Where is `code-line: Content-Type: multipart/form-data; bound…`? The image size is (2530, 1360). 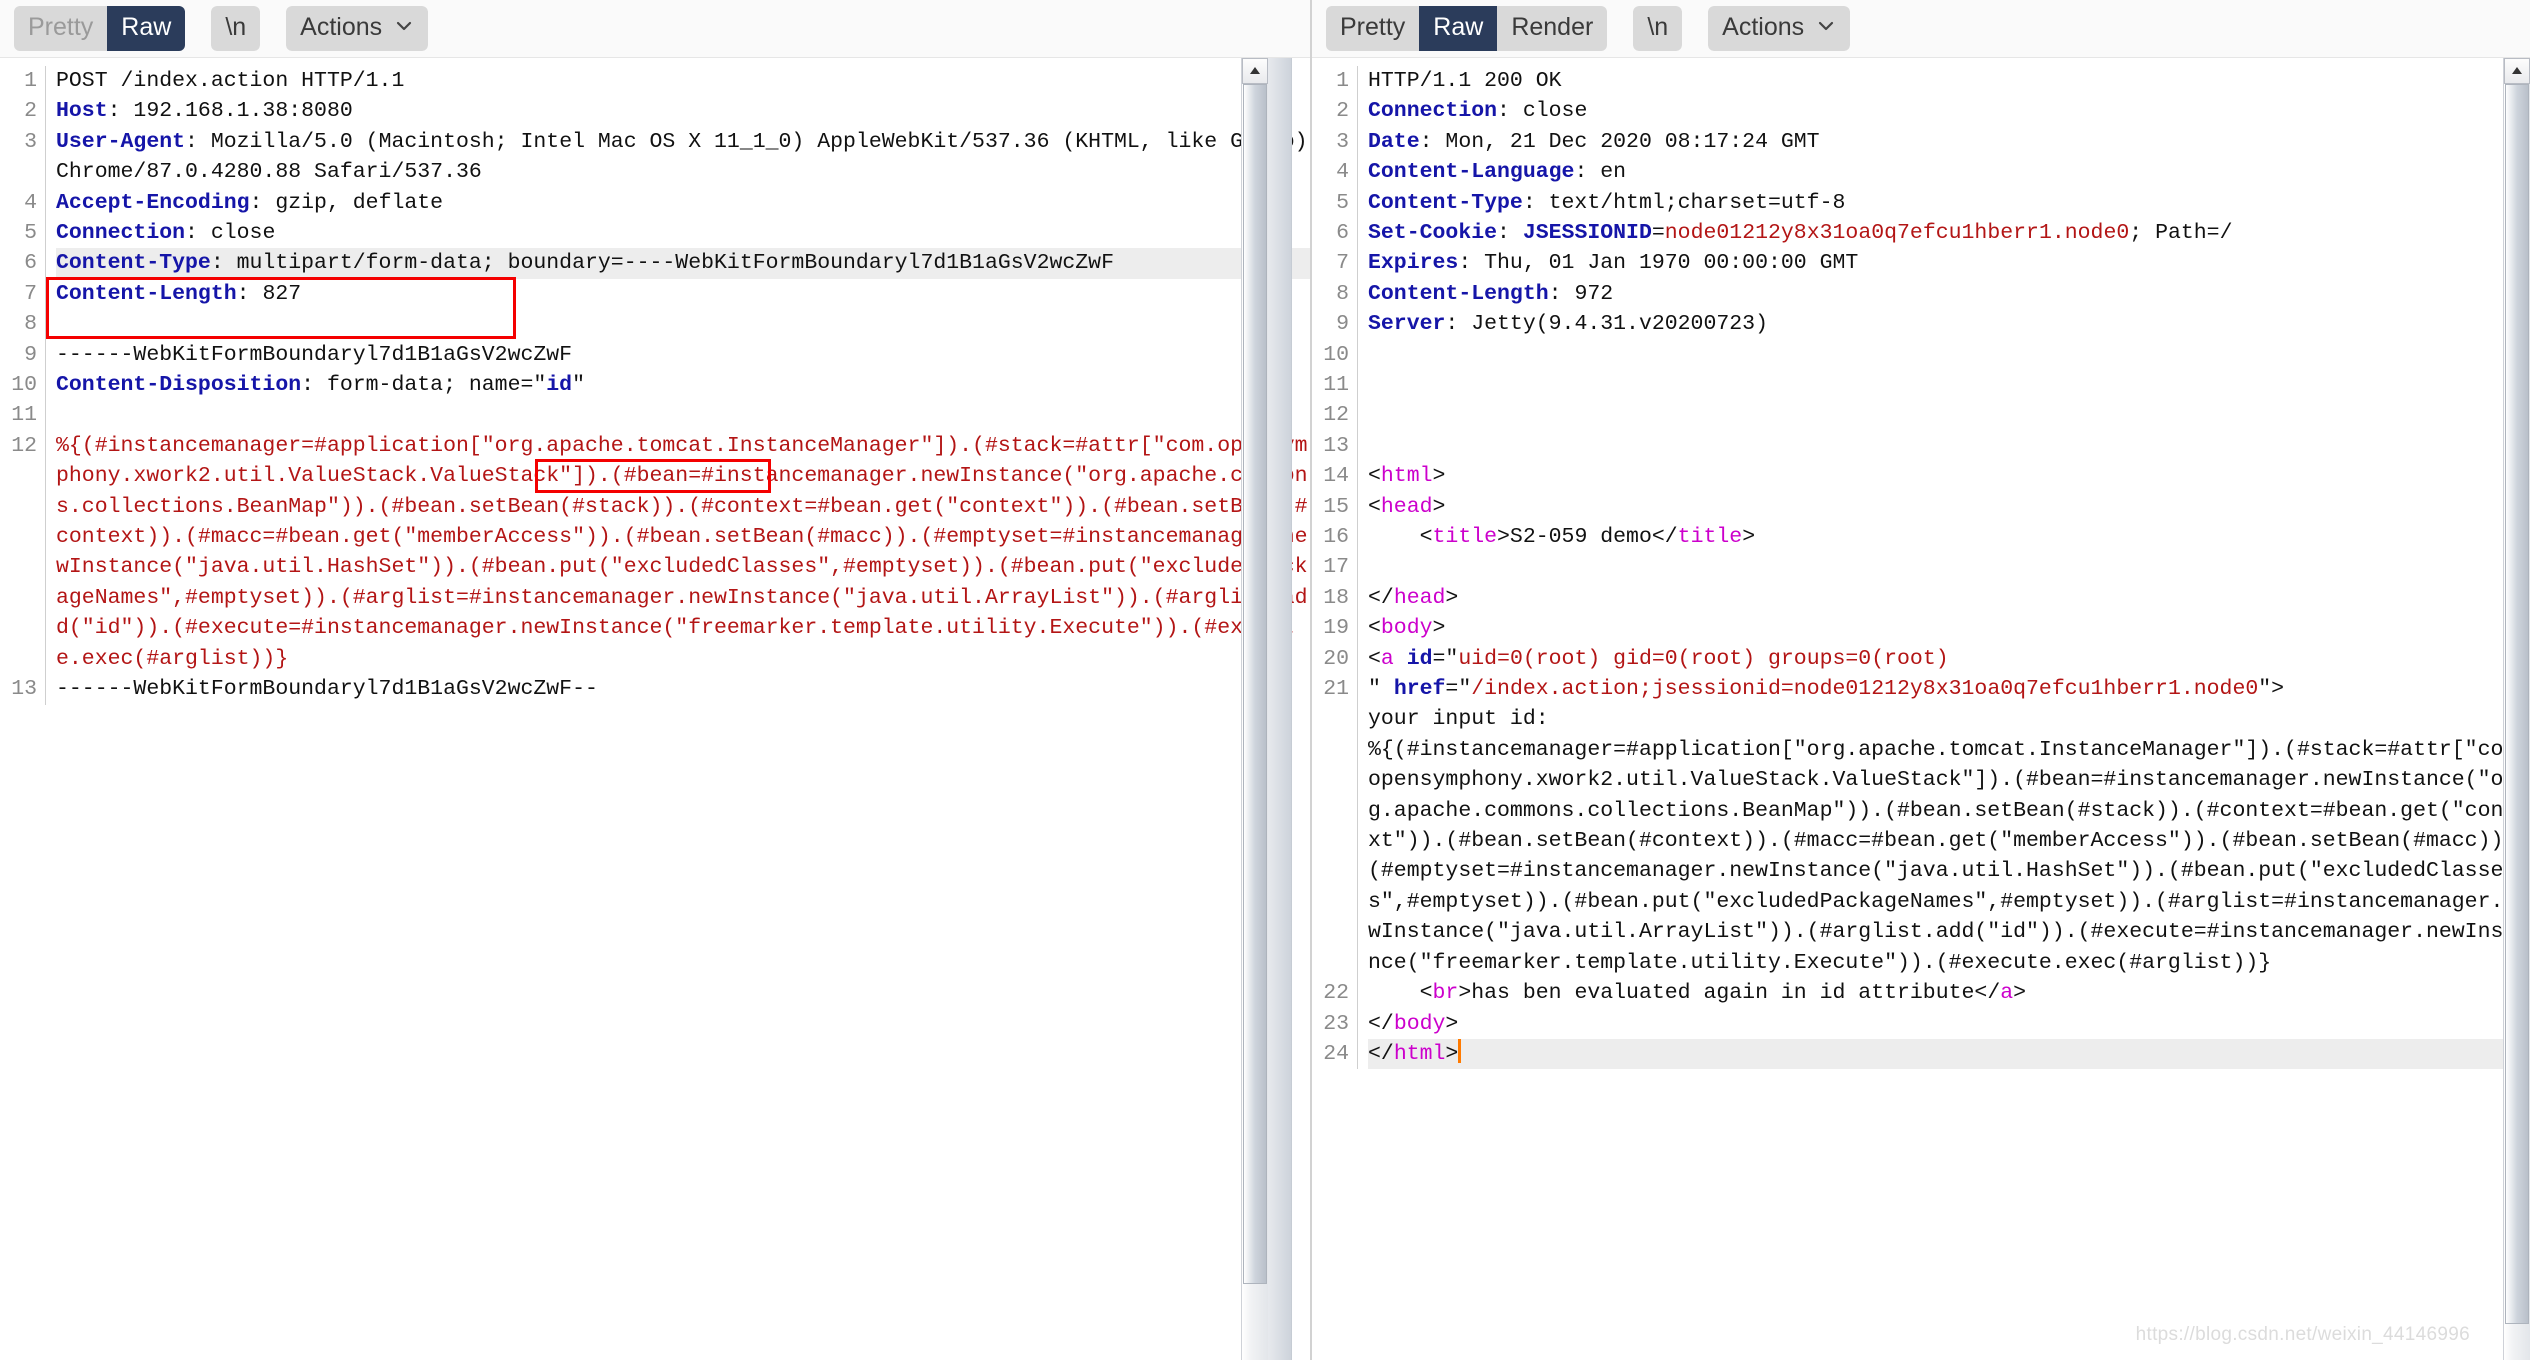 code-line: Content-Type: multipart/form-data; bound… is located at coordinates (683, 263).